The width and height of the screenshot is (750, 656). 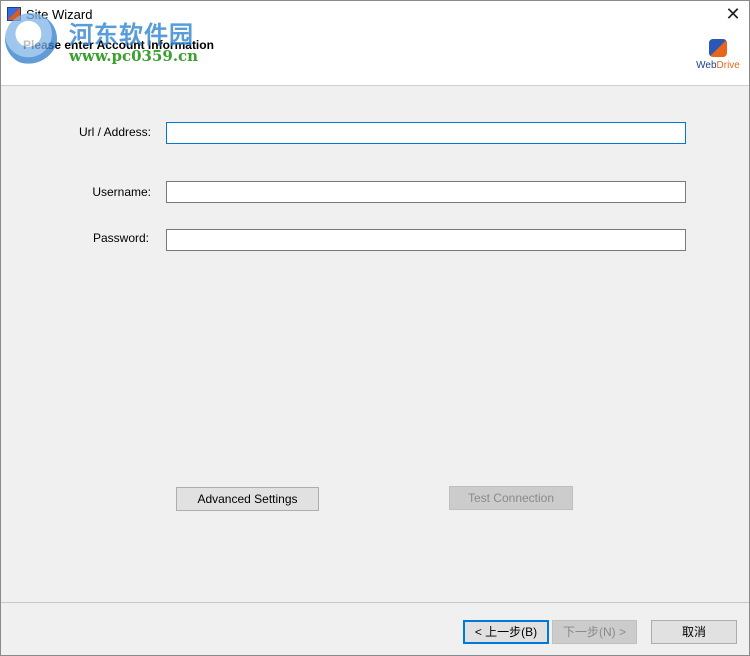 I want to click on page-title: Please enter Account Information, so click(x=118, y=45).